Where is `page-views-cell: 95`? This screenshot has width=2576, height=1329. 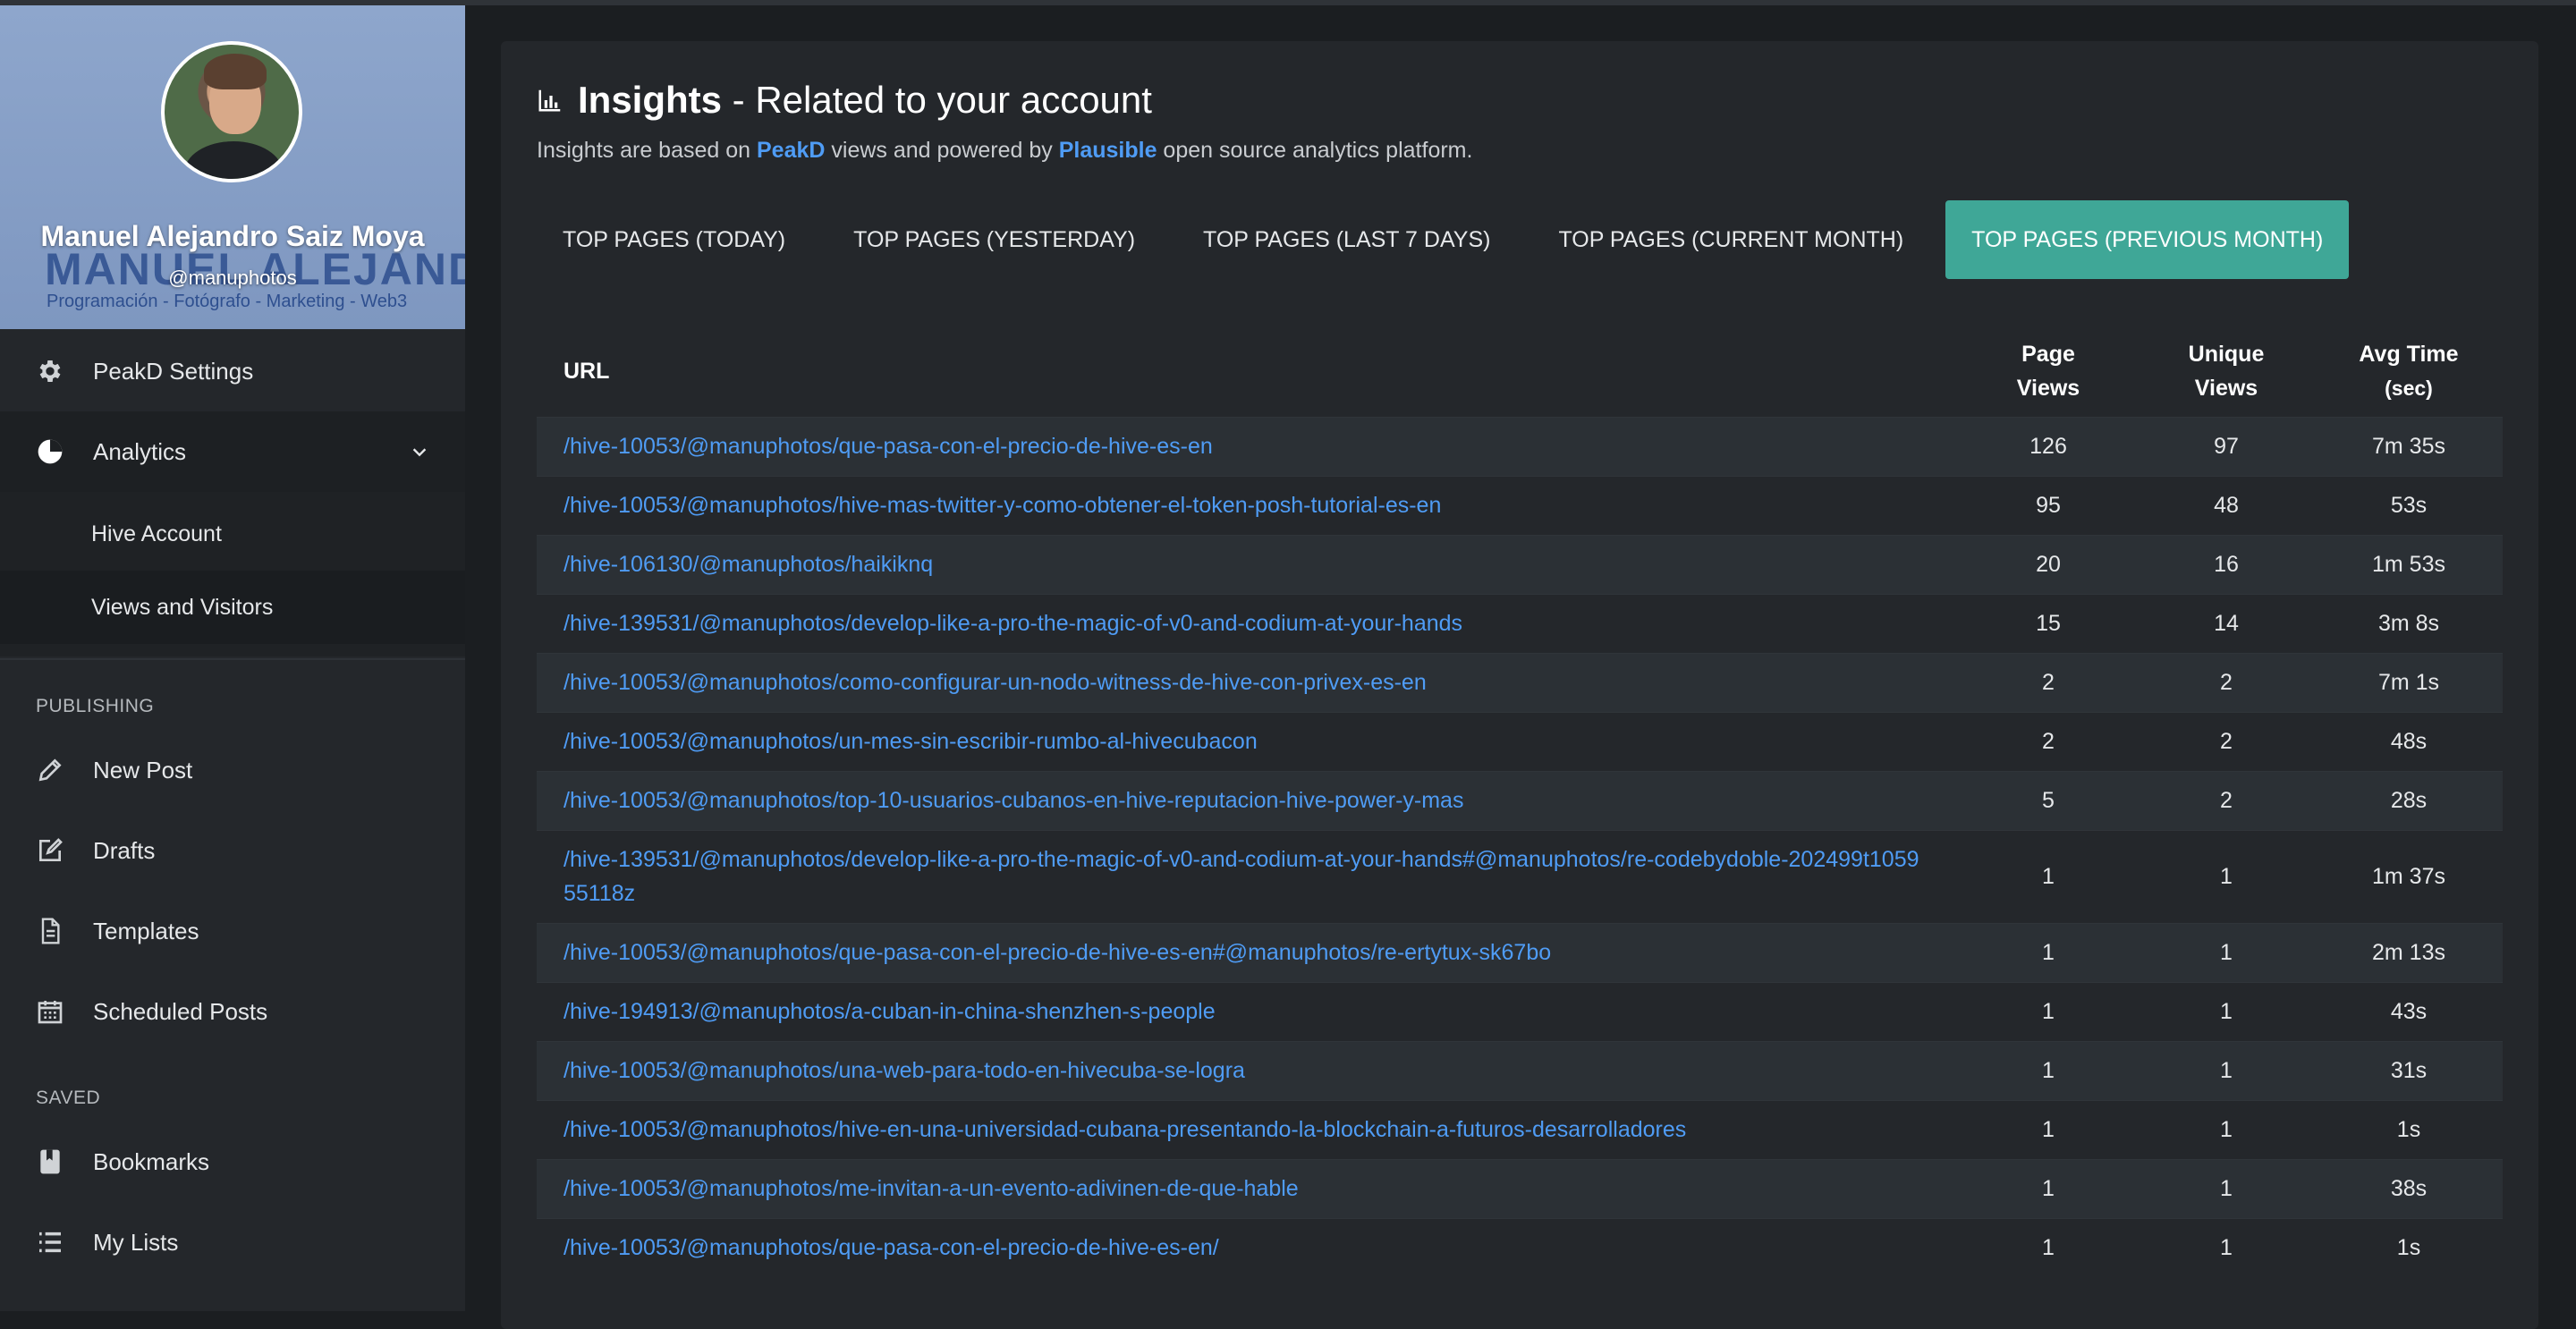 page-views-cell: 95 is located at coordinates (2048, 505).